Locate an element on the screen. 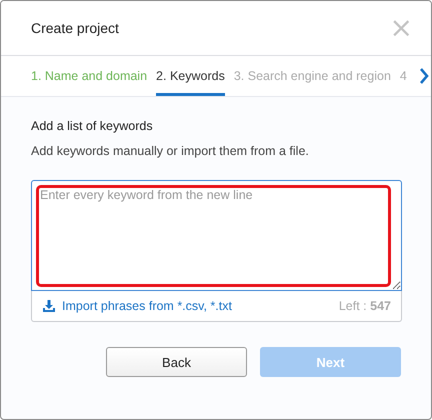 The height and width of the screenshot is (420, 432). step-tab: 1. Name and domain is located at coordinates (89, 76).